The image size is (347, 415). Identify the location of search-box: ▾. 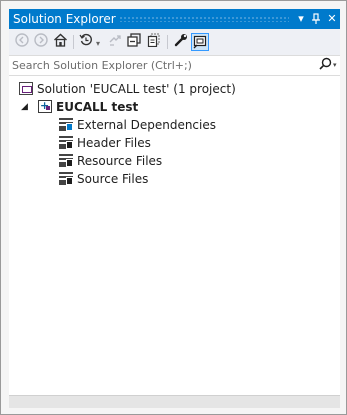
(174, 65).